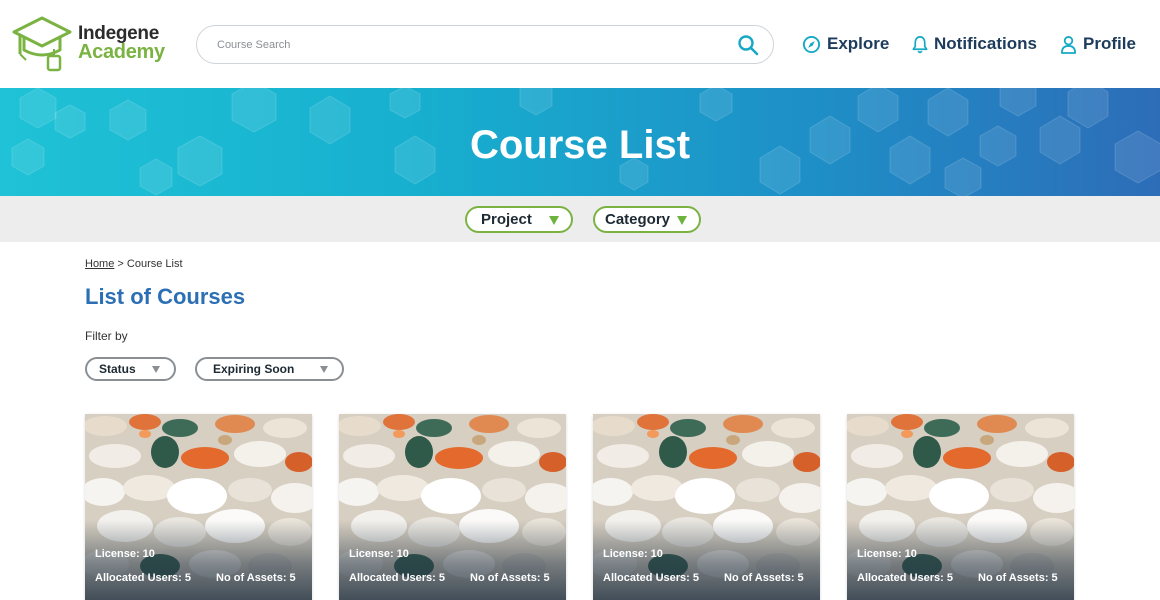 This screenshot has width=1160, height=600. Describe the element at coordinates (580, 219) in the screenshot. I see `top-filter-strip: Project Category` at that location.